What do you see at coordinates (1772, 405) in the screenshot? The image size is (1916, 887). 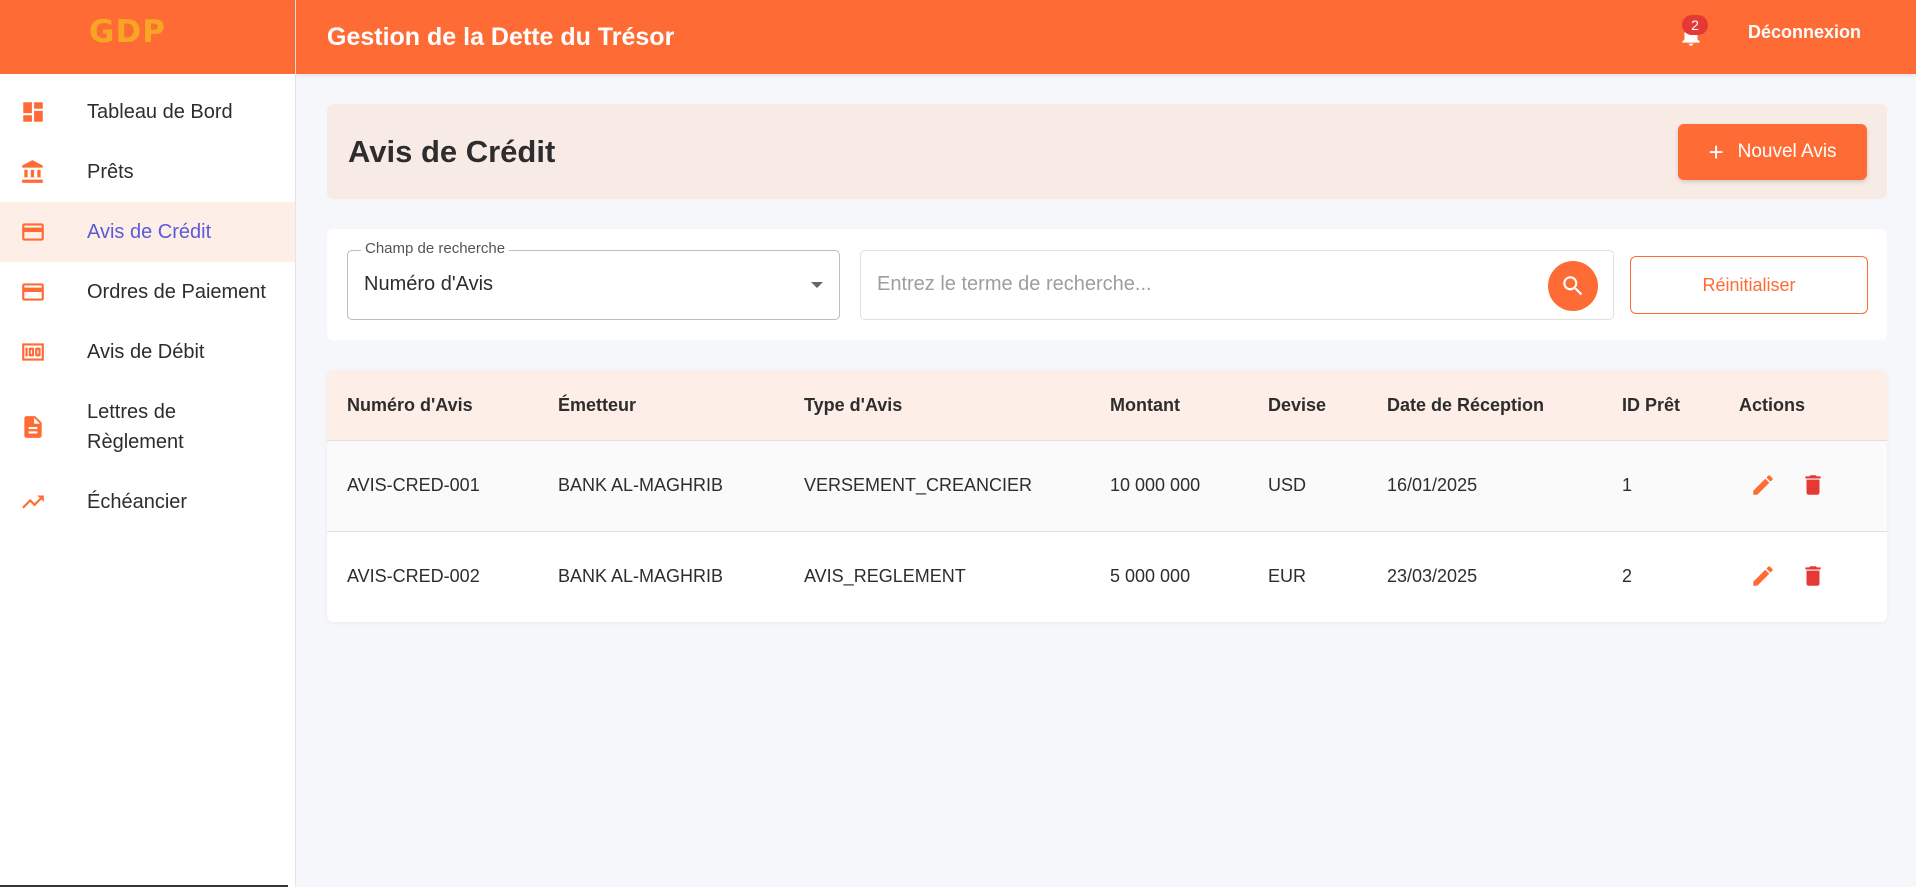 I see `column-header-actions: Actions` at bounding box center [1772, 405].